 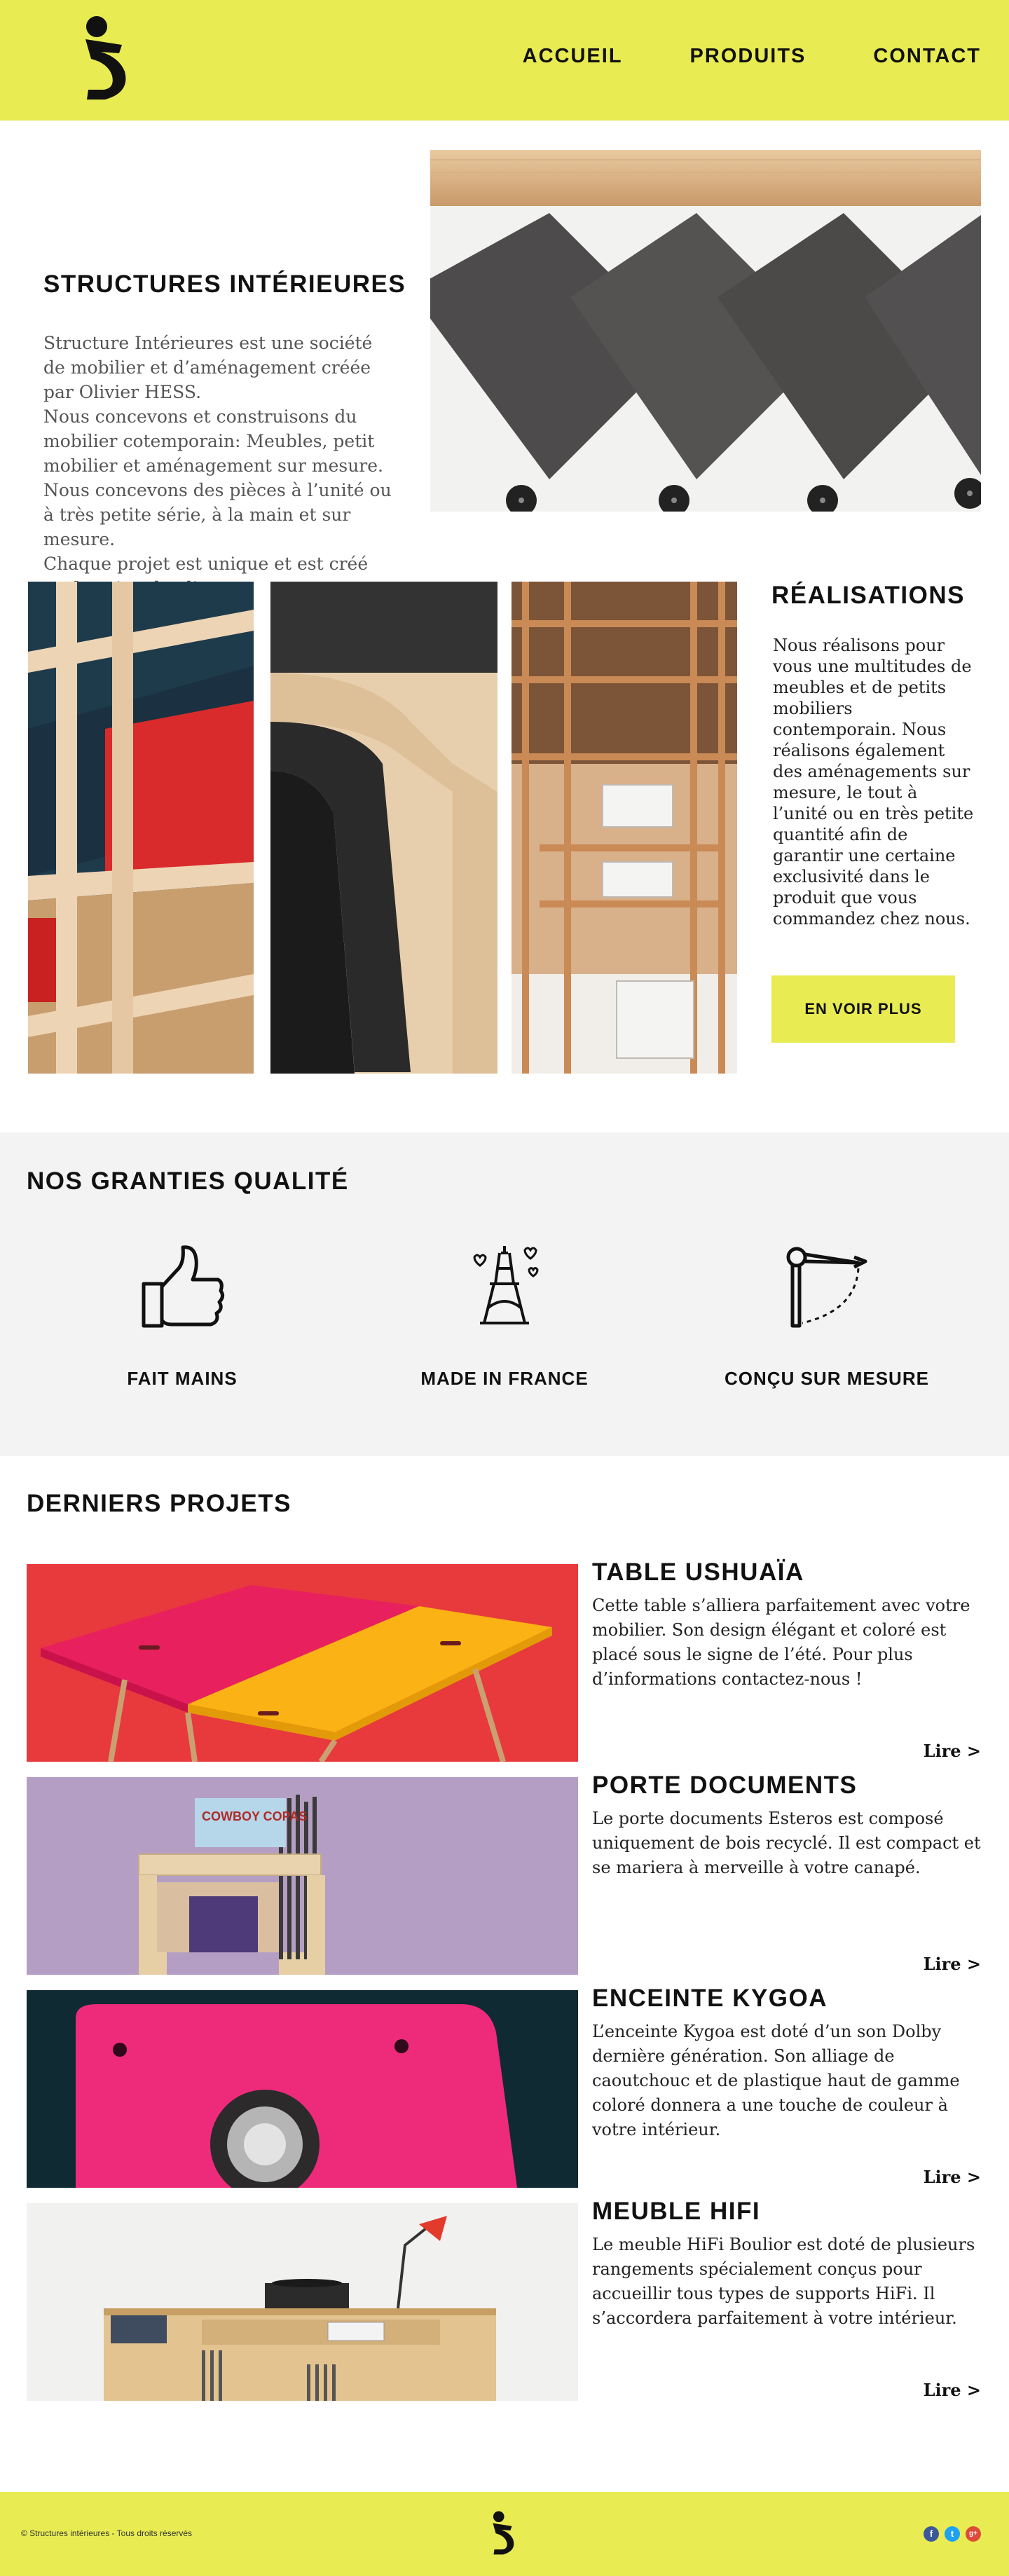 I want to click on garantie-item: MADE IN FRANCE, so click(x=504, y=1315).